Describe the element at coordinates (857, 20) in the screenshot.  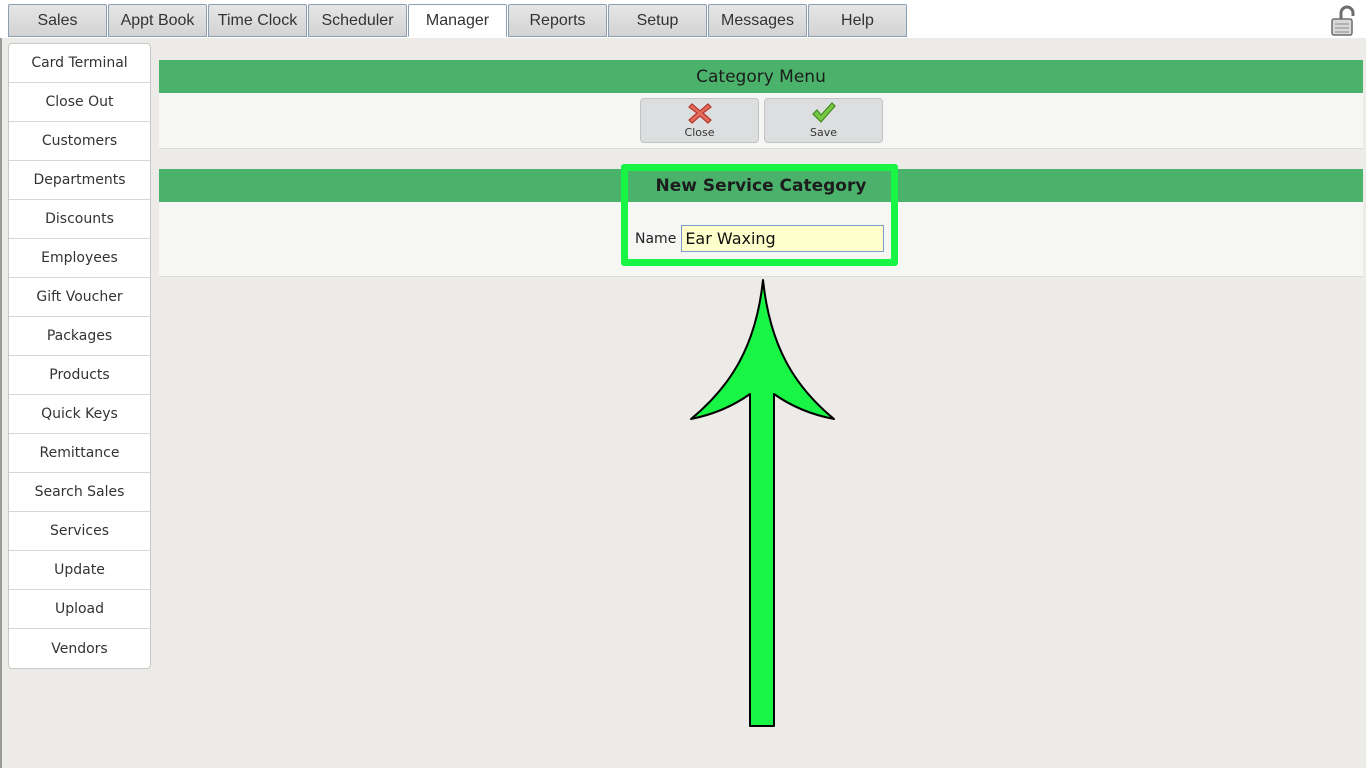
I see `tab-help: Help` at that location.